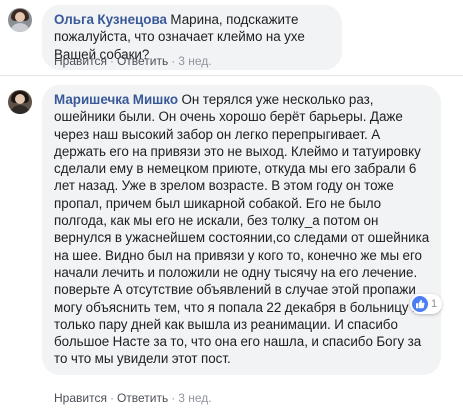  I want to click on comment-author: Маришечка Мишко, so click(116, 99).